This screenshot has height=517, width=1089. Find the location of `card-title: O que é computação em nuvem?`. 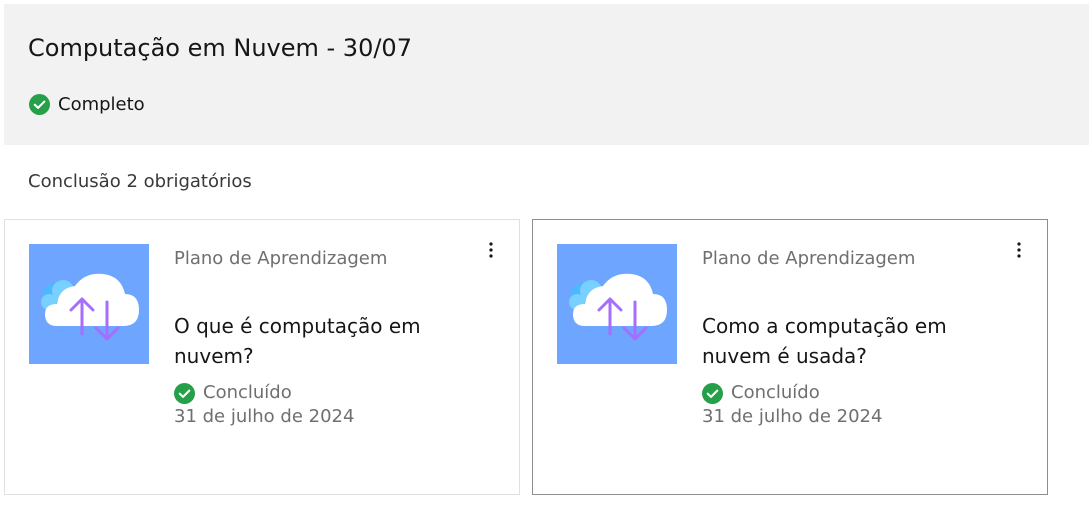

card-title: O que é computação em nuvem? is located at coordinates (324, 341).